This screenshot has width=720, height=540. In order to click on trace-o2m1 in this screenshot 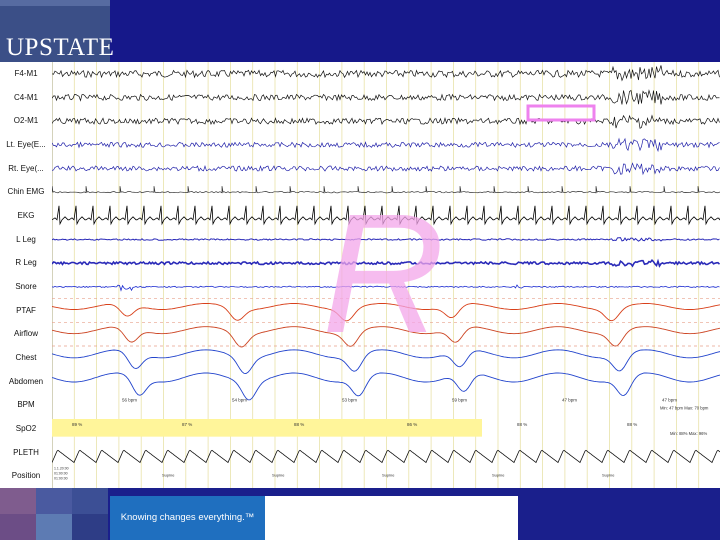, I will do `click(386, 121)`.